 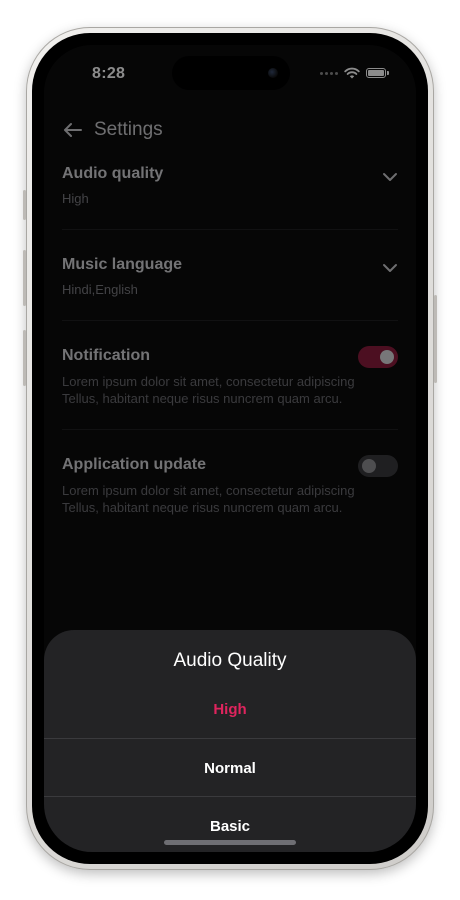 What do you see at coordinates (24, 278) in the screenshot?
I see `volume-up-button` at bounding box center [24, 278].